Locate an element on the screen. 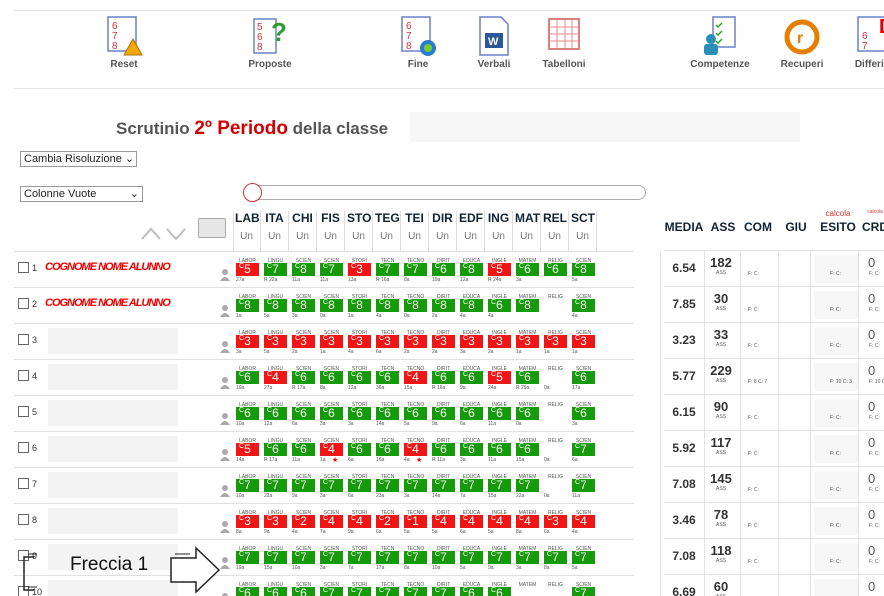 This screenshot has width=884, height=596. grade-cell-teg: TECN C8 4a is located at coordinates (387, 306).